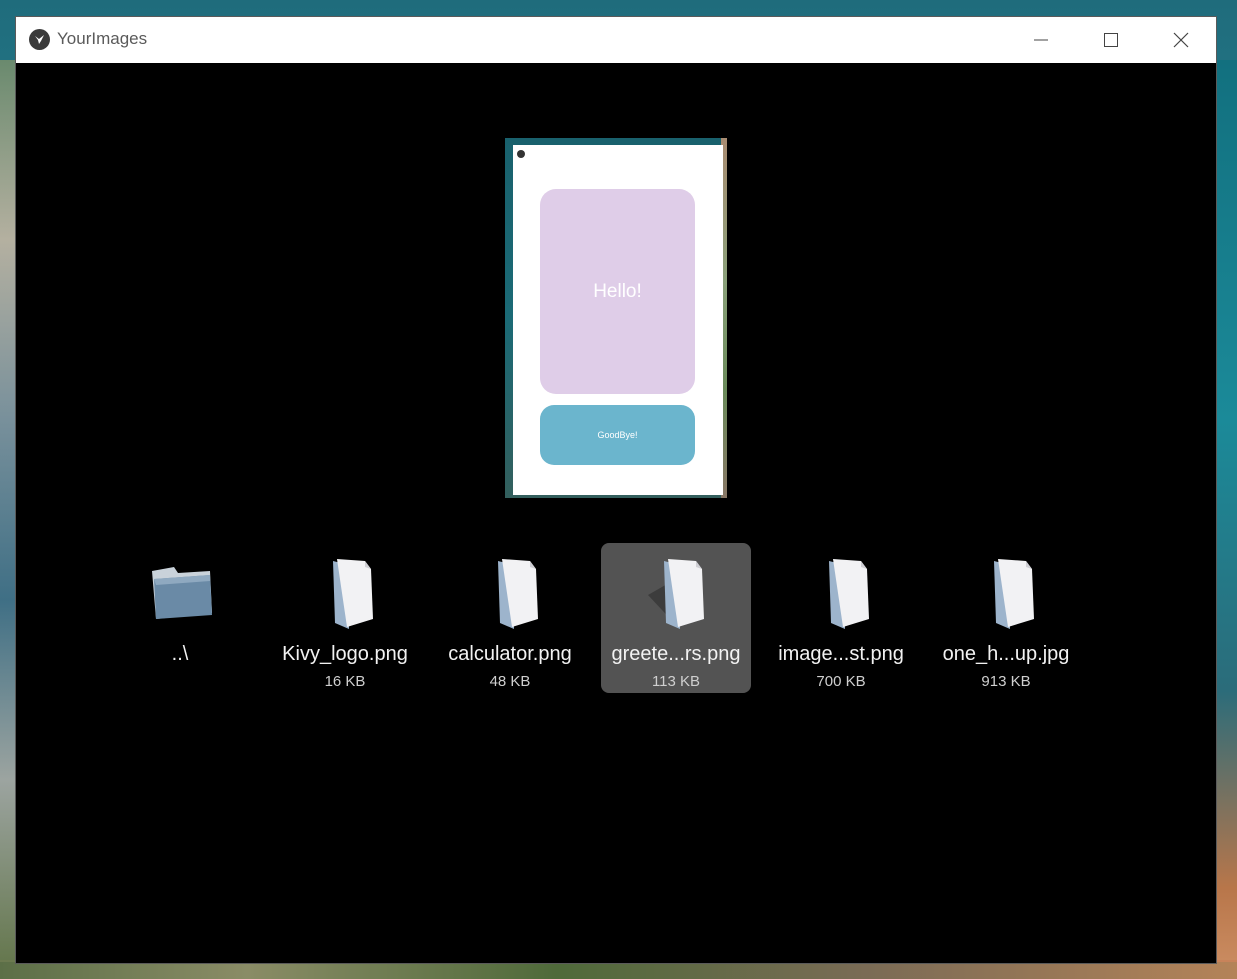  I want to click on file-name-label: calculator.png, so click(510, 654).